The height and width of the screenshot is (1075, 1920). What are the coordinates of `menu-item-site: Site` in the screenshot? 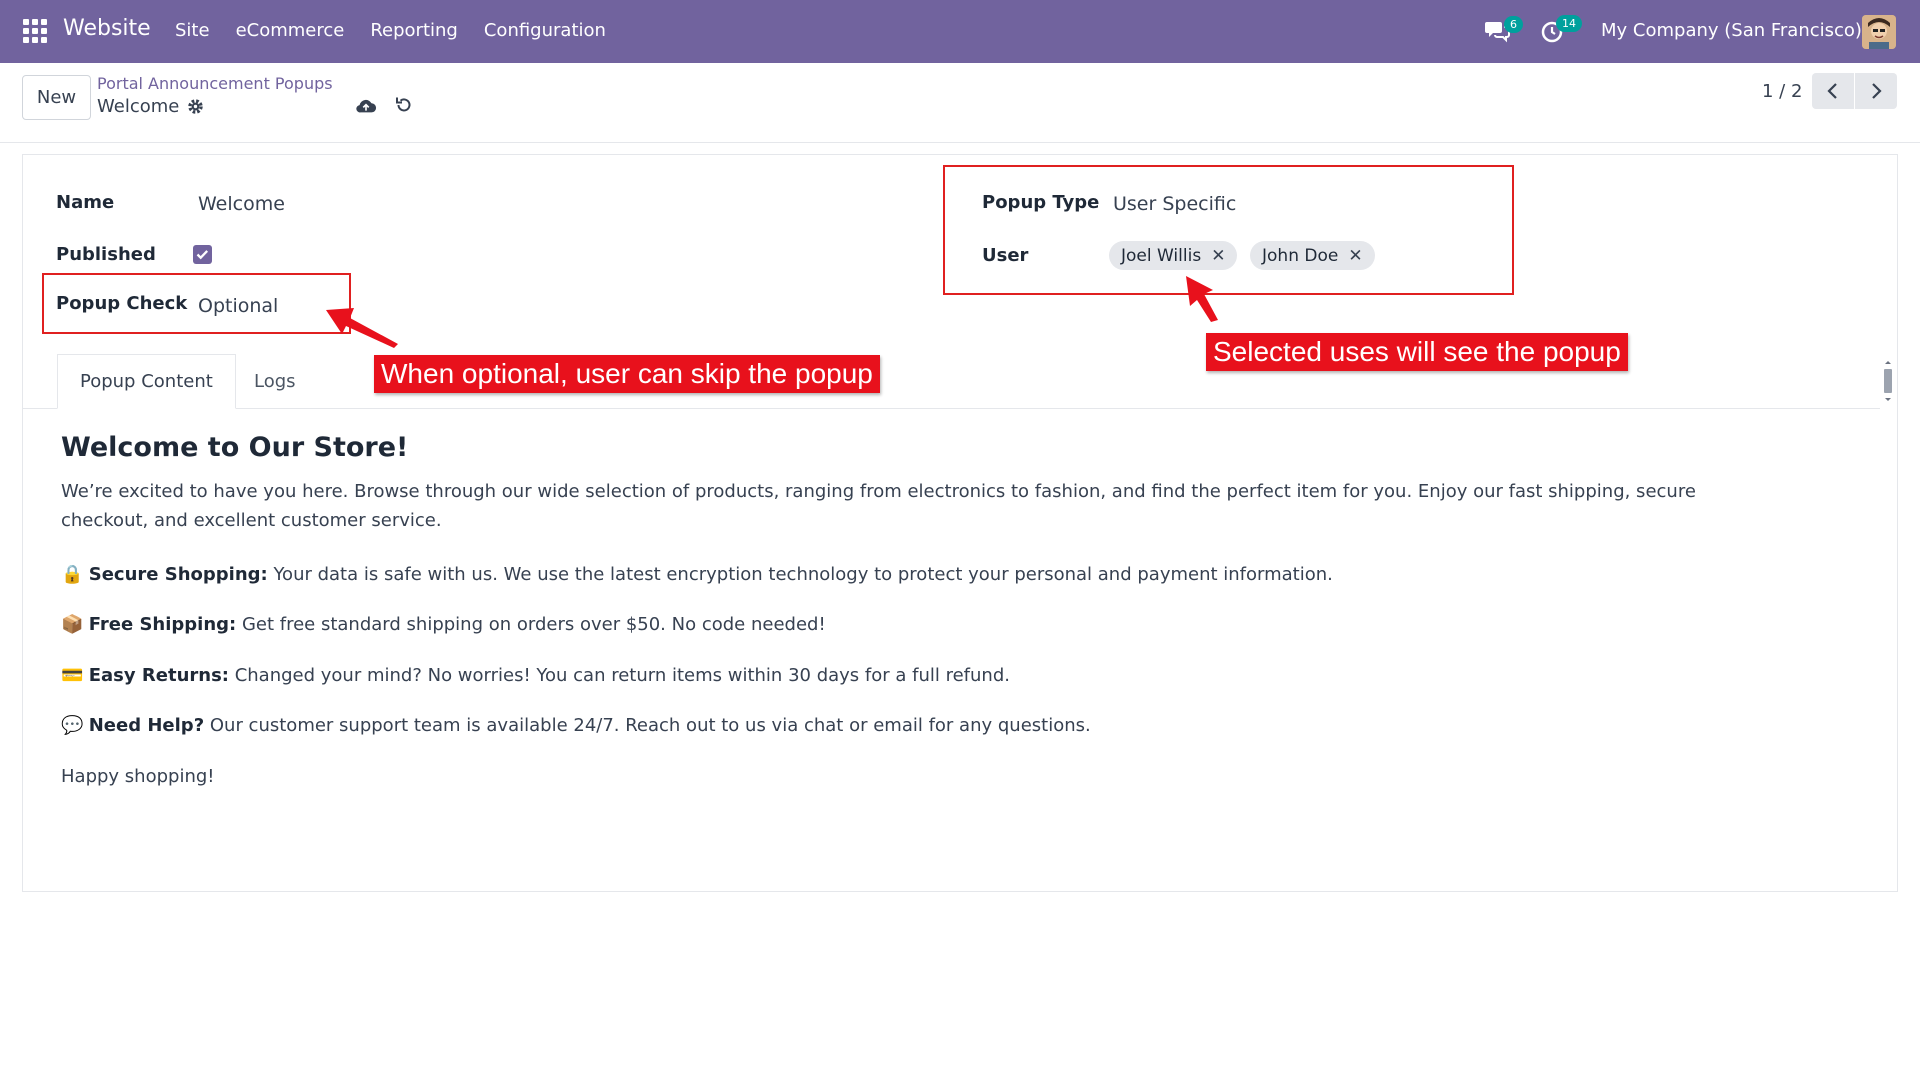 It's located at (192, 30).